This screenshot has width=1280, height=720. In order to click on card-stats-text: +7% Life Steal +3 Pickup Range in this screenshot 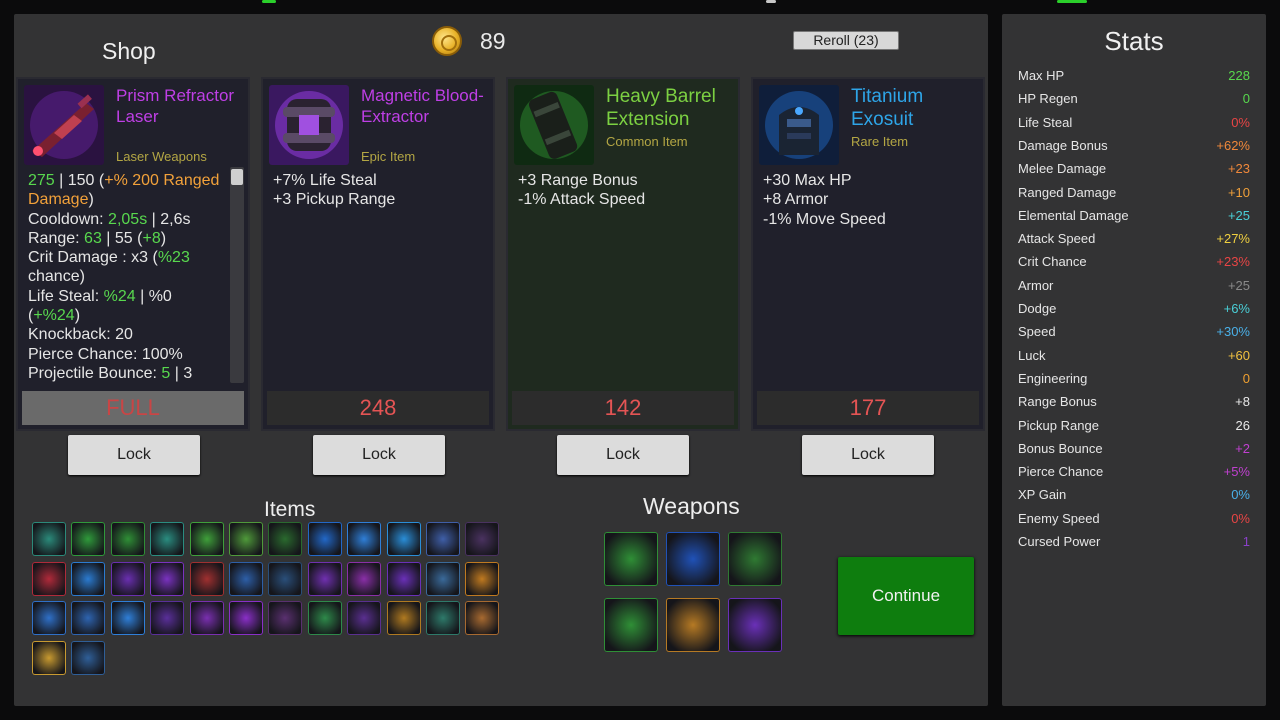, I will do `click(378, 190)`.